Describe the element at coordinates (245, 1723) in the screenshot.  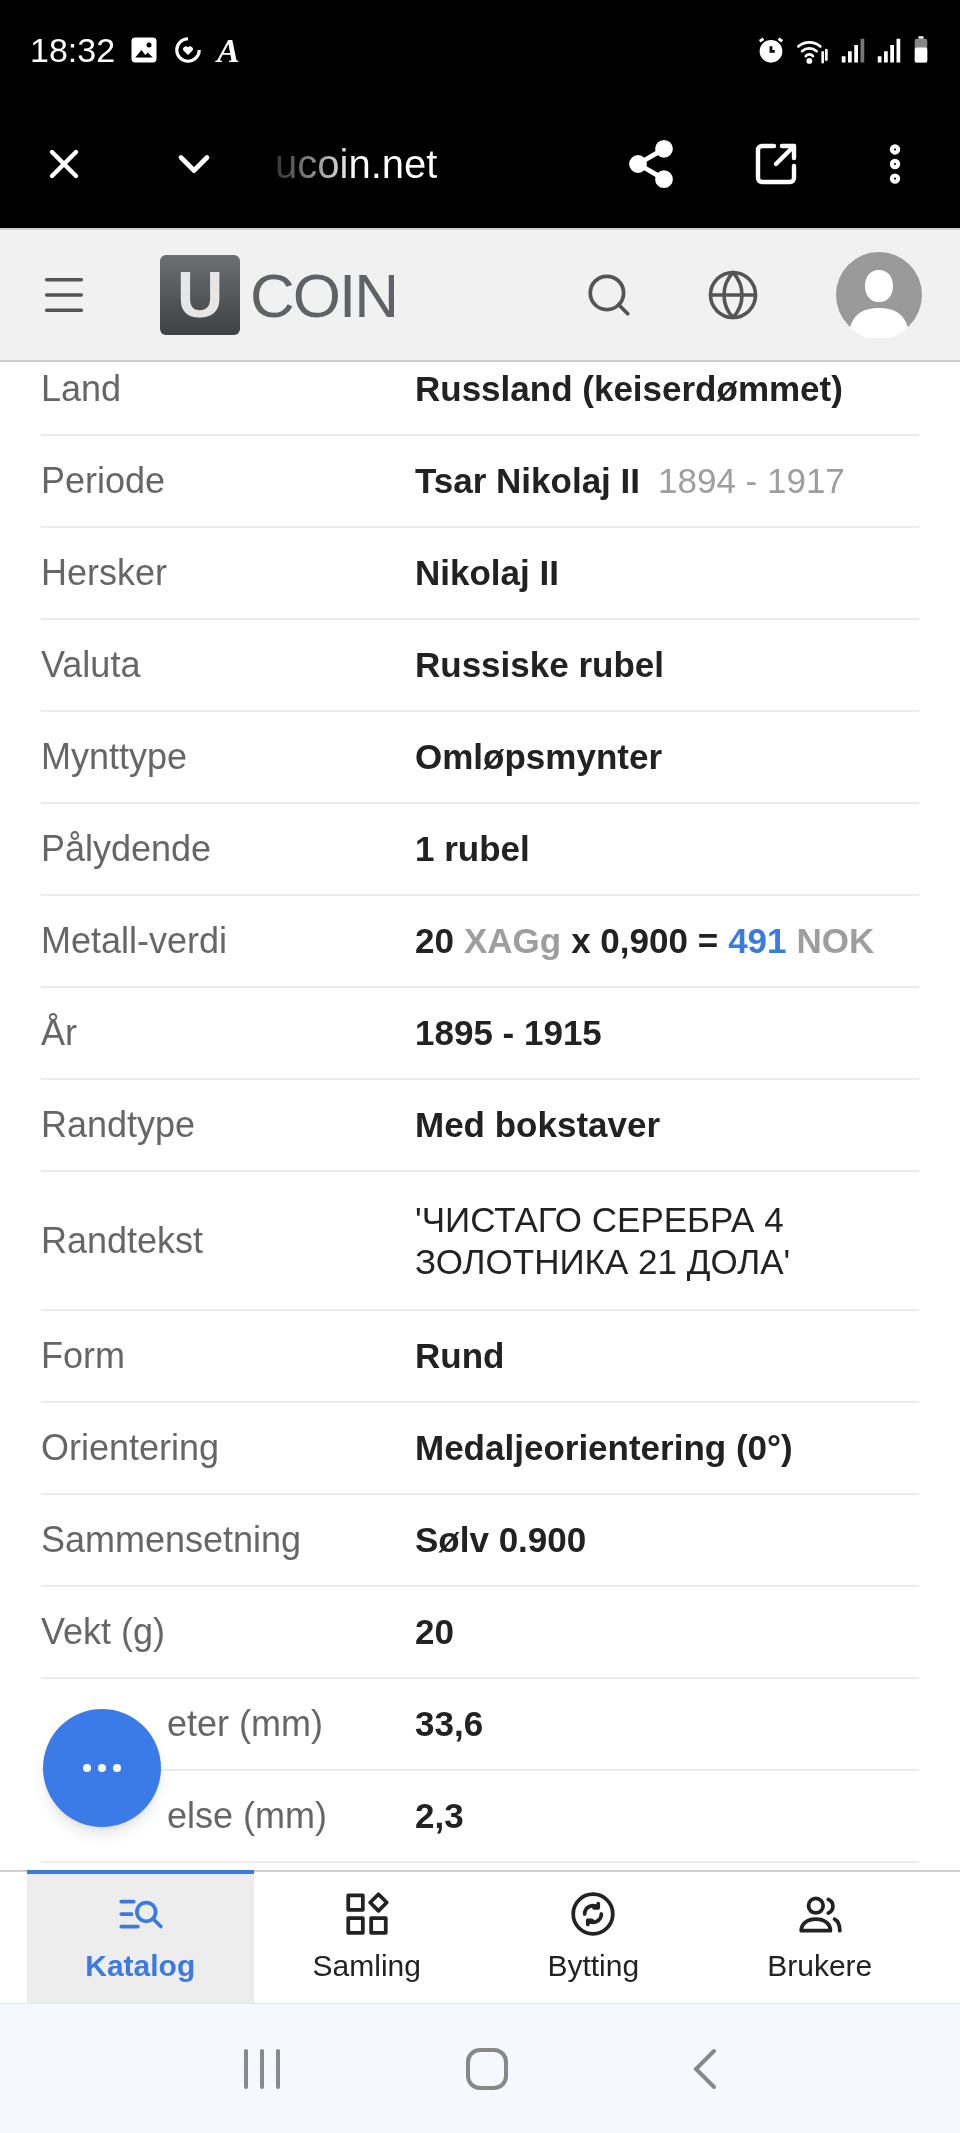
I see `field-label: eter (mm)` at that location.